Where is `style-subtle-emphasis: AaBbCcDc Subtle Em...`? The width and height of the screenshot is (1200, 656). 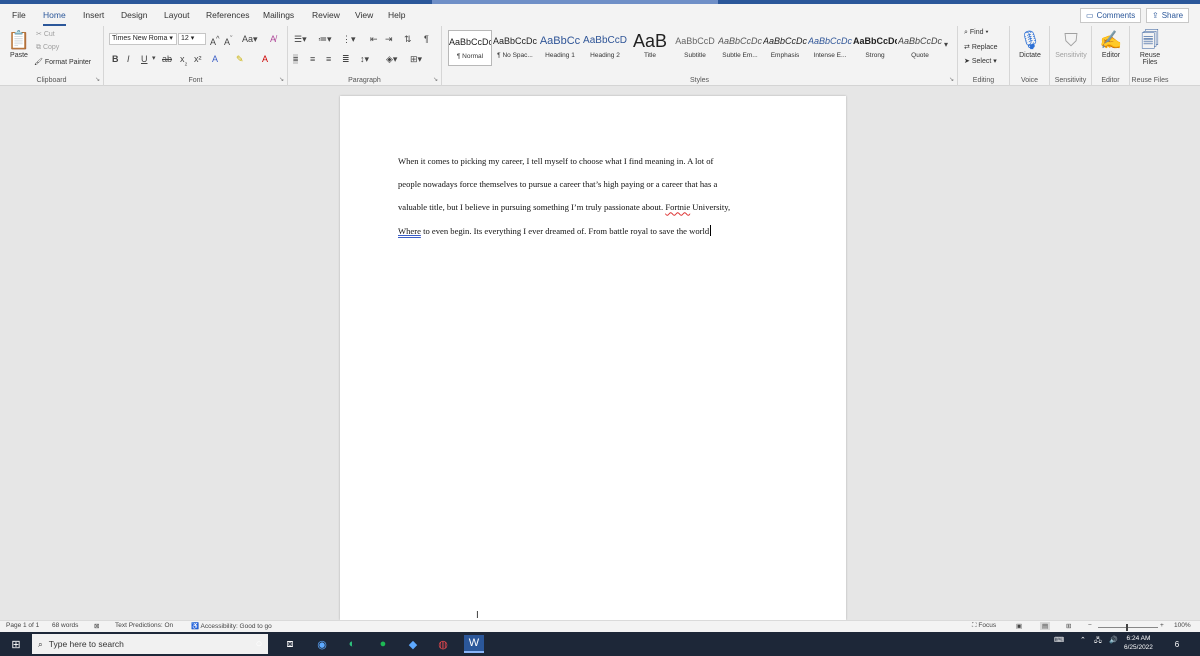 style-subtle-emphasis: AaBbCcDc Subtle Em... is located at coordinates (740, 48).